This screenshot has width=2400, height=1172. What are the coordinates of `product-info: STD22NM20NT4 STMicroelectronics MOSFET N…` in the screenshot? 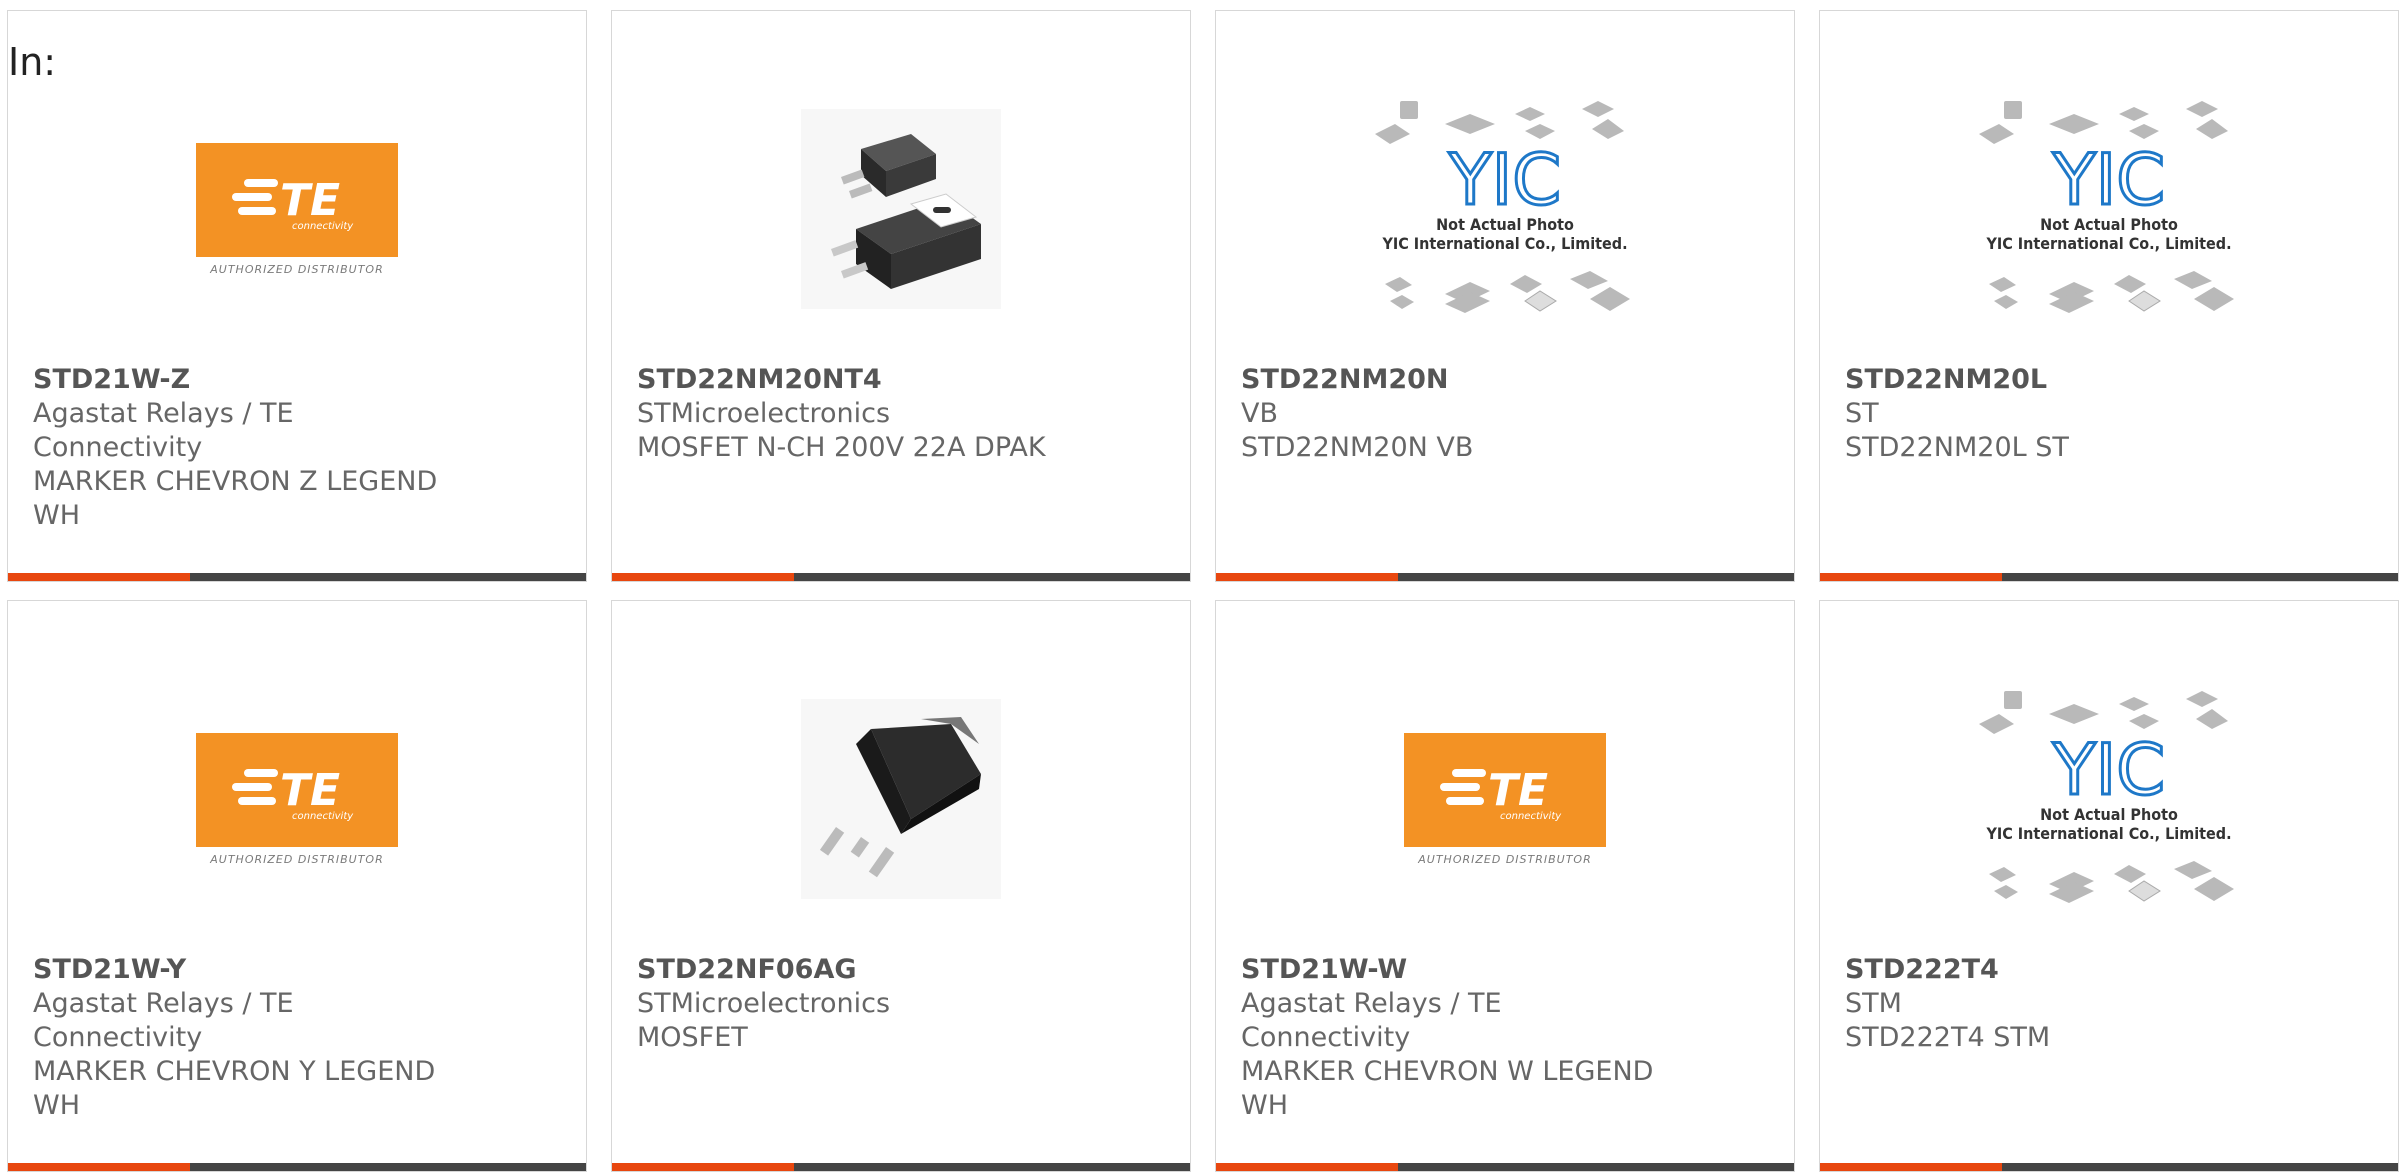 It's located at (843, 414).